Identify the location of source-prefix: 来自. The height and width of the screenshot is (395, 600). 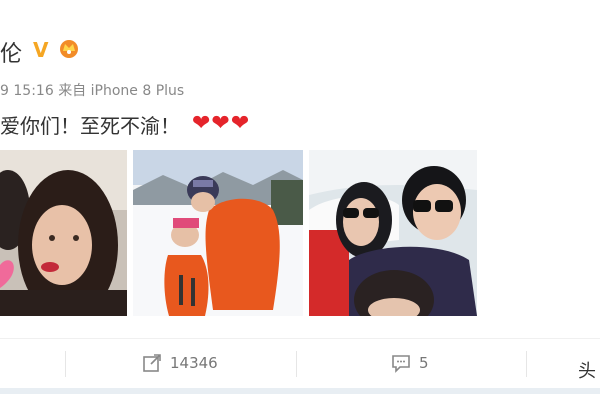
(72, 91).